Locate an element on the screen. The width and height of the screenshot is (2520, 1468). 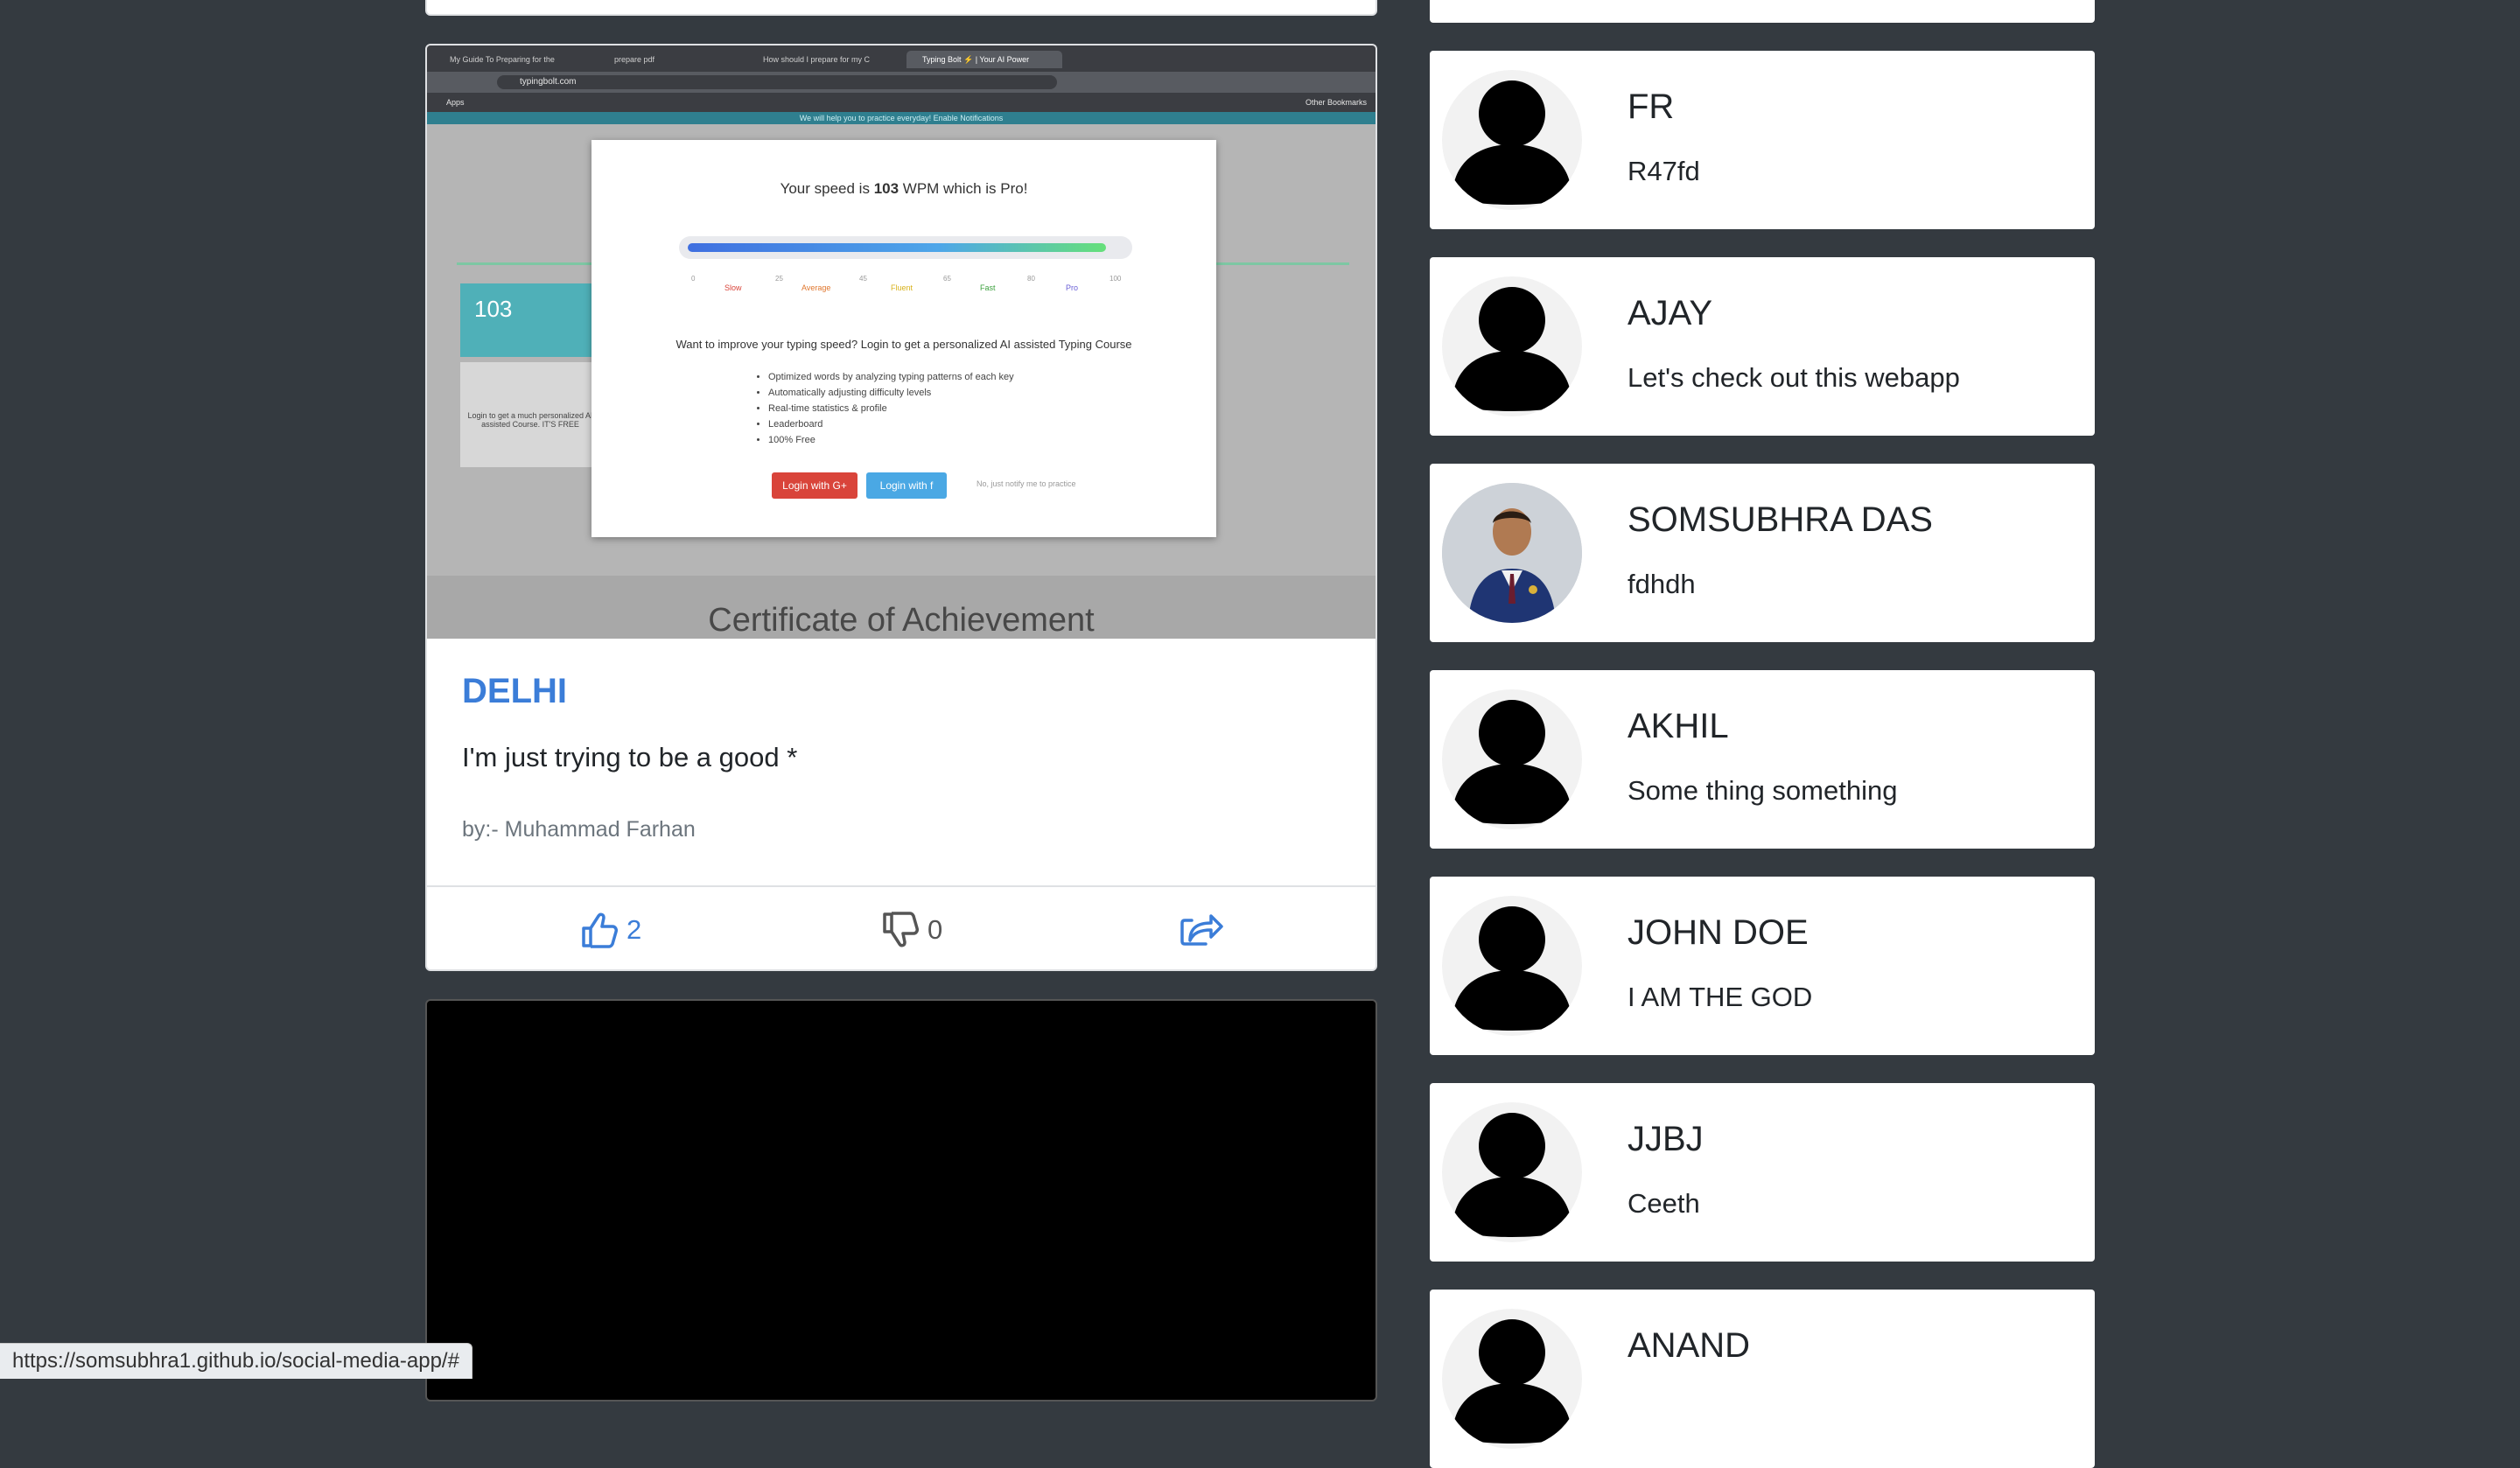
user-name: JJBJ is located at coordinates (1666, 1139).